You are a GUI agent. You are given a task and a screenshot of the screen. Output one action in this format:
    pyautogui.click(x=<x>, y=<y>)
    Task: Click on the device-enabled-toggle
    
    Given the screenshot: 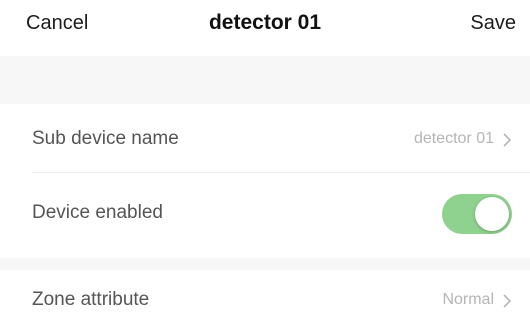 What is the action you would take?
    pyautogui.click(x=477, y=214)
    